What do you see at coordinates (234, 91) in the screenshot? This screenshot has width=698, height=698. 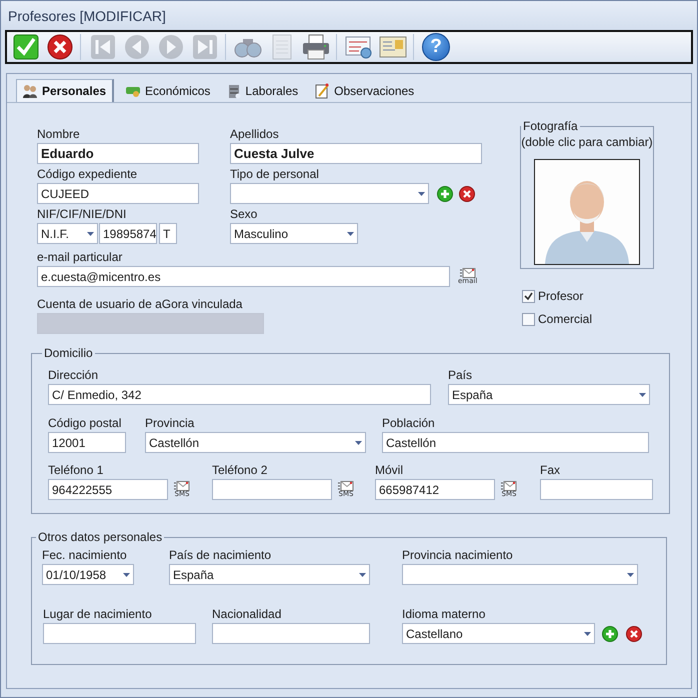 I see `filing-cabinet-icon` at bounding box center [234, 91].